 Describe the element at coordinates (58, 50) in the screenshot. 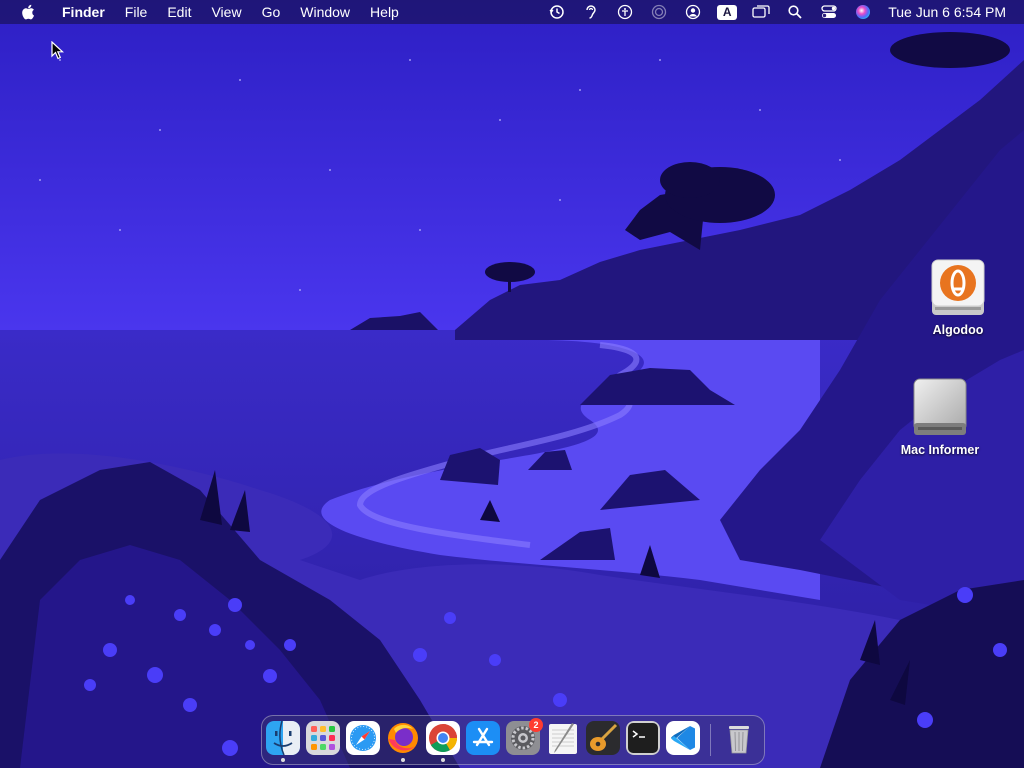

I see `mouse-cursor-icon` at that location.